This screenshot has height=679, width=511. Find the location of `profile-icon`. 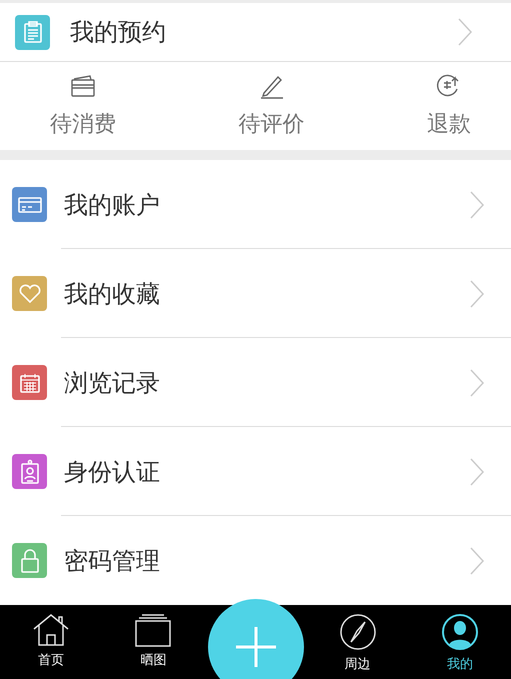

profile-icon is located at coordinates (459, 632).